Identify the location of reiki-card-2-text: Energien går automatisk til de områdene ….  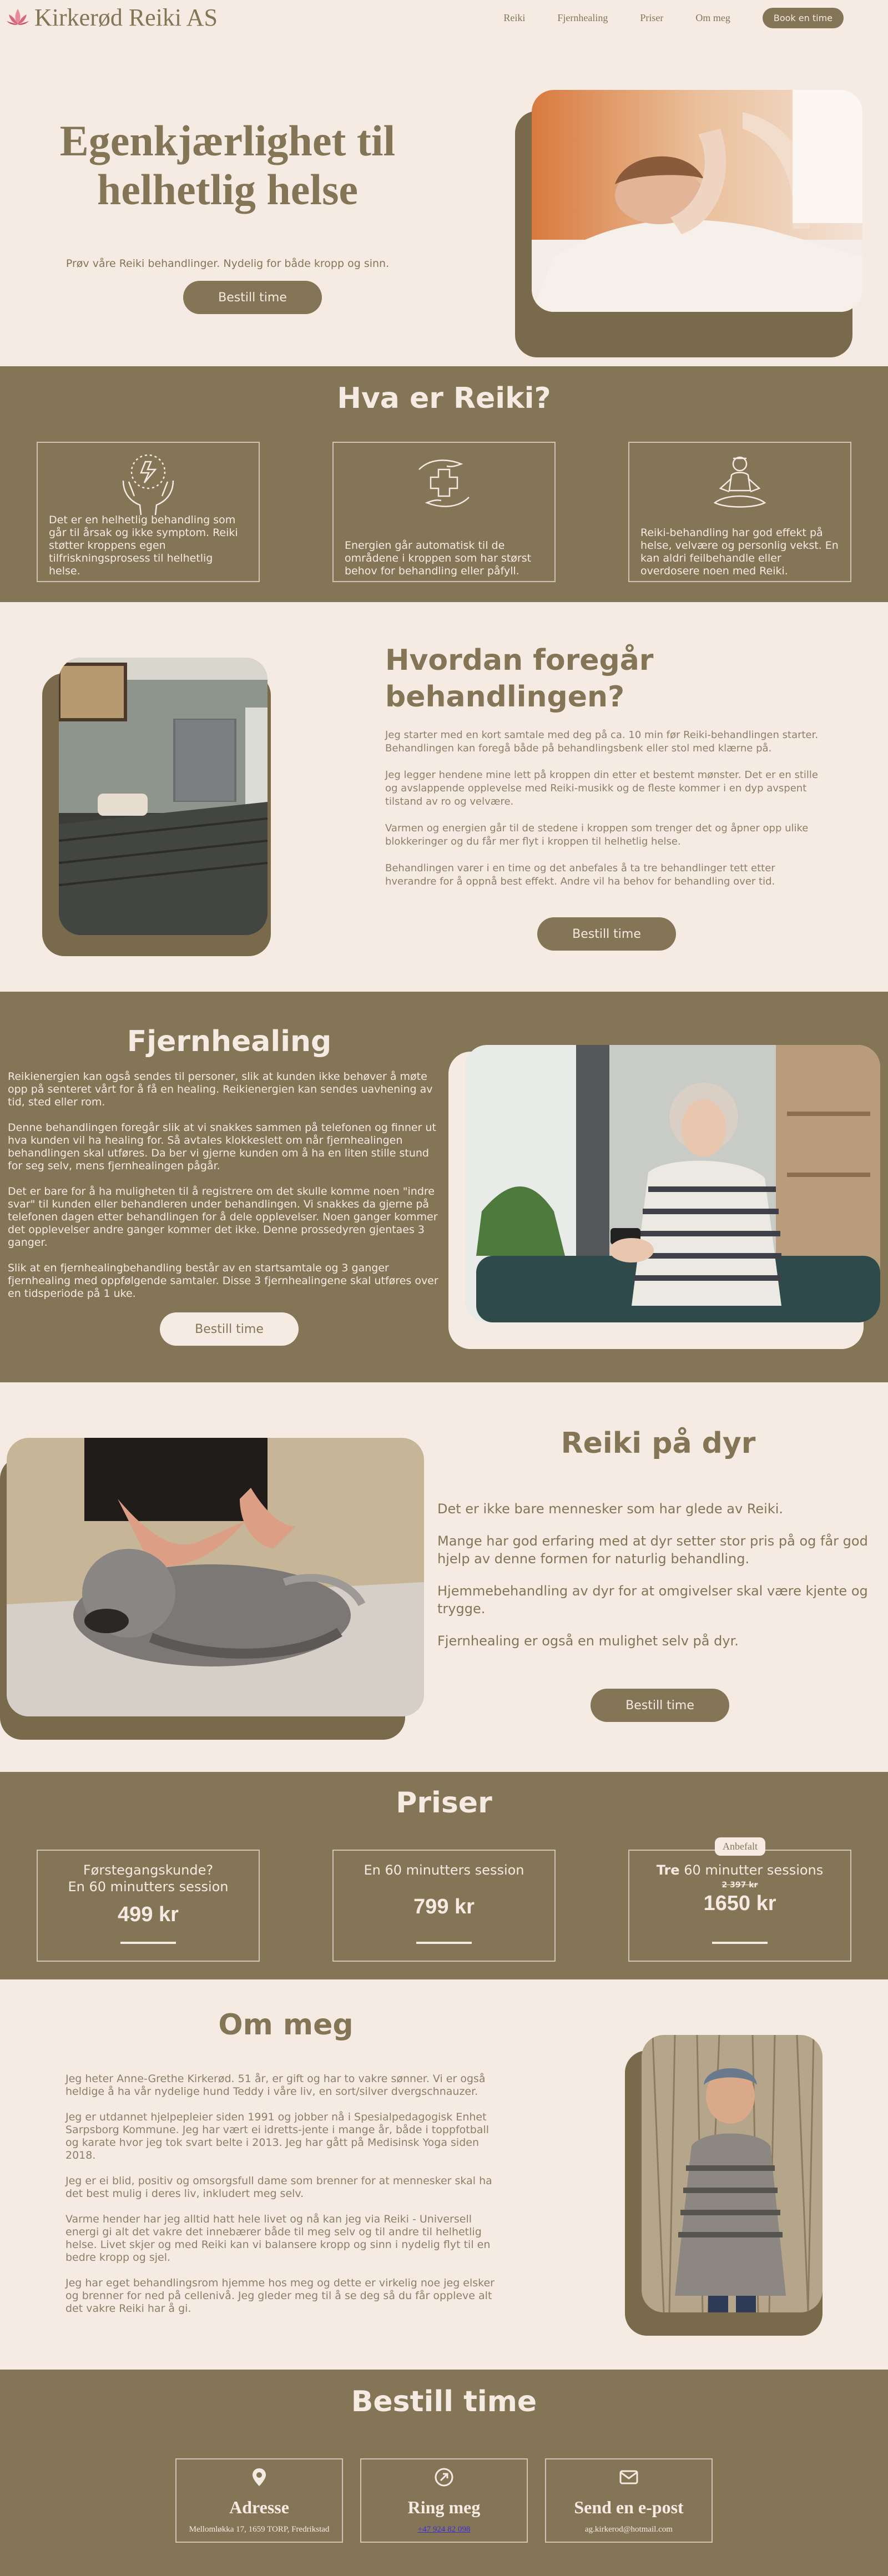
(439, 558).